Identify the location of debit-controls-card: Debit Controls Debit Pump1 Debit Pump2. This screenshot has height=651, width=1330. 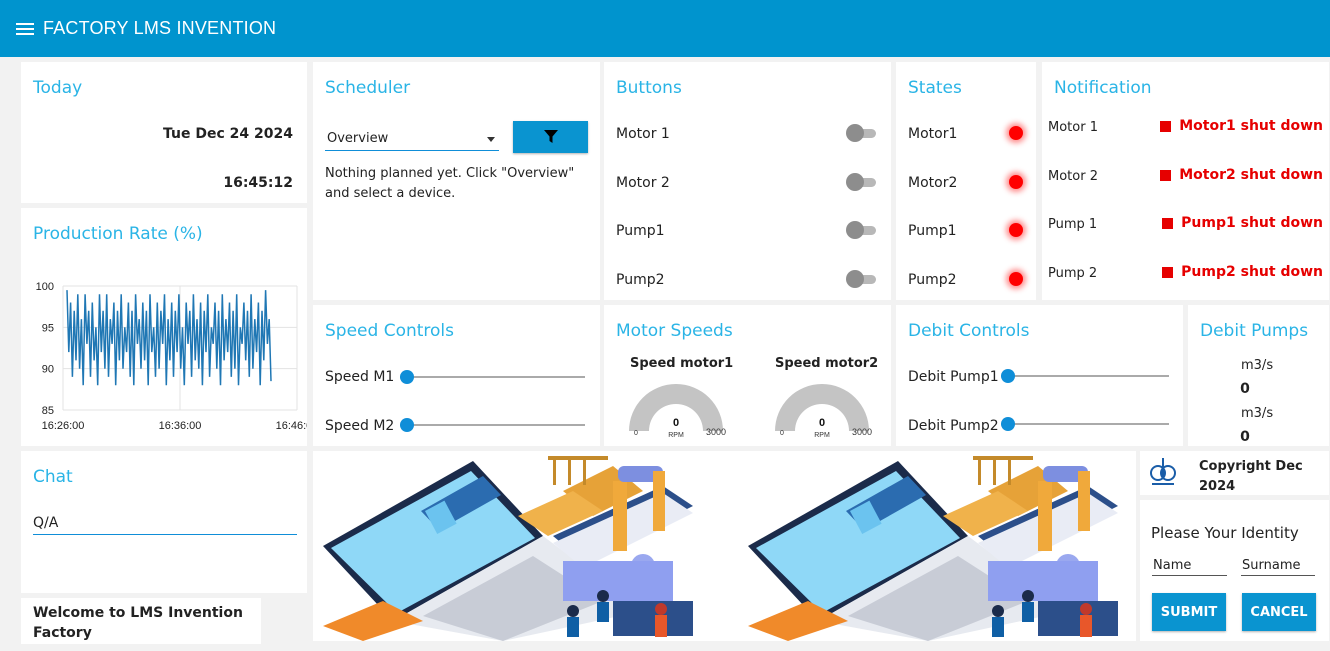
(1039, 375).